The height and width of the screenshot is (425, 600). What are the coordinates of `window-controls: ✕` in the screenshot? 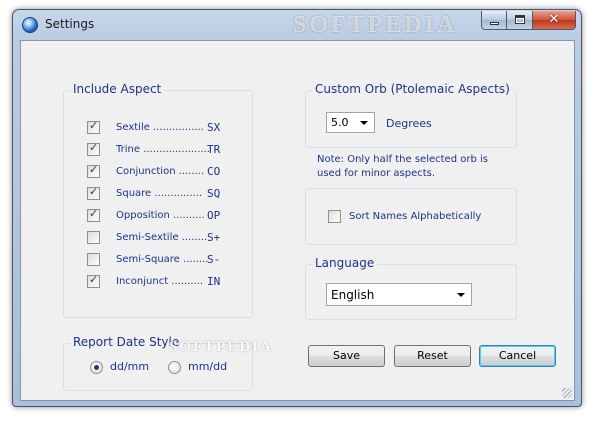 It's located at (528, 20).